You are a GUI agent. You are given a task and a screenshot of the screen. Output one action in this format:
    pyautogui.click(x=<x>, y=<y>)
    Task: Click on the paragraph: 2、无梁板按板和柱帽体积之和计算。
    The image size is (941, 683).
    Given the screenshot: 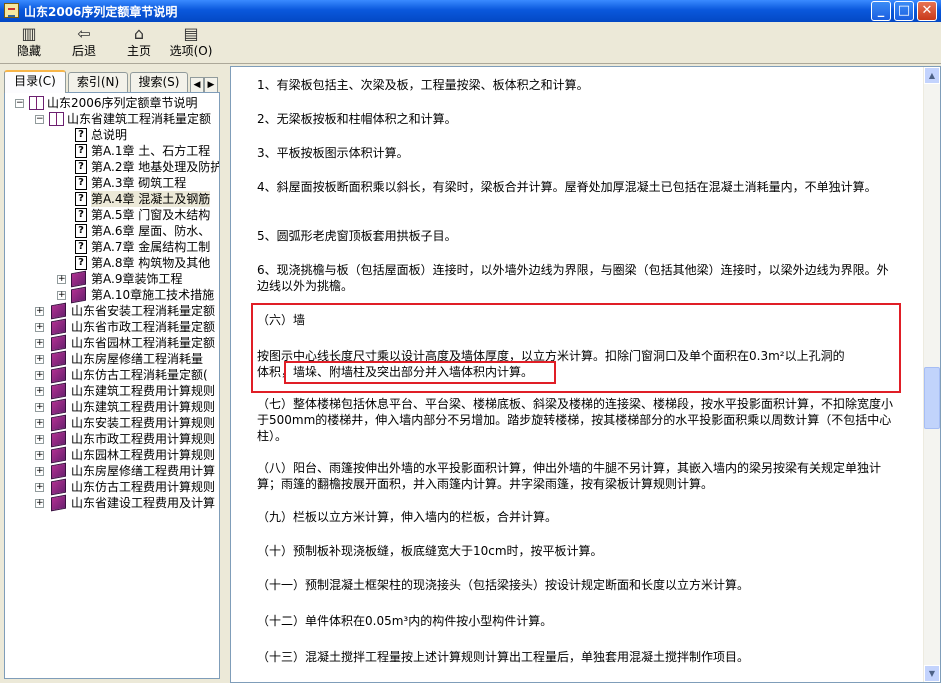 What is the action you would take?
    pyautogui.click(x=357, y=119)
    